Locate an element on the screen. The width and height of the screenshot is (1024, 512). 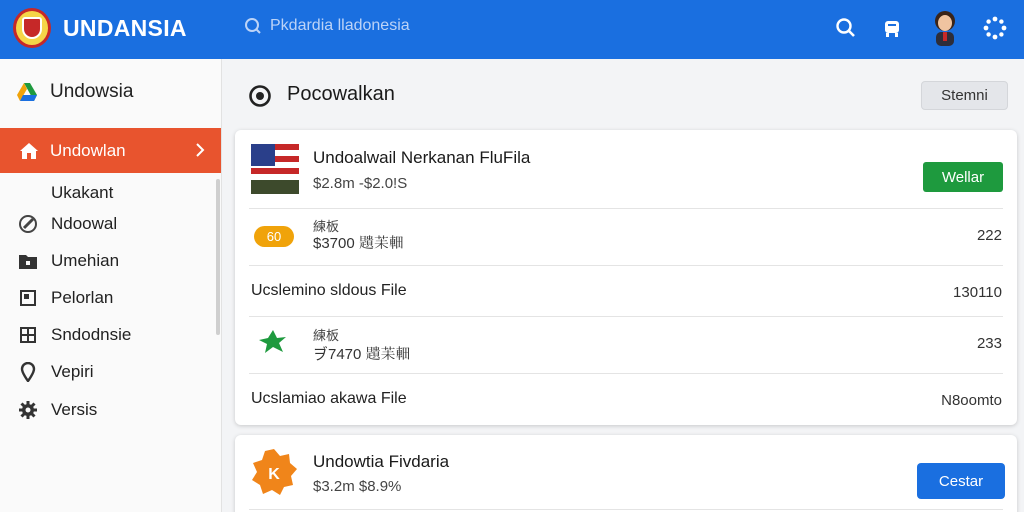
document-icon is located at coordinates (28, 298).